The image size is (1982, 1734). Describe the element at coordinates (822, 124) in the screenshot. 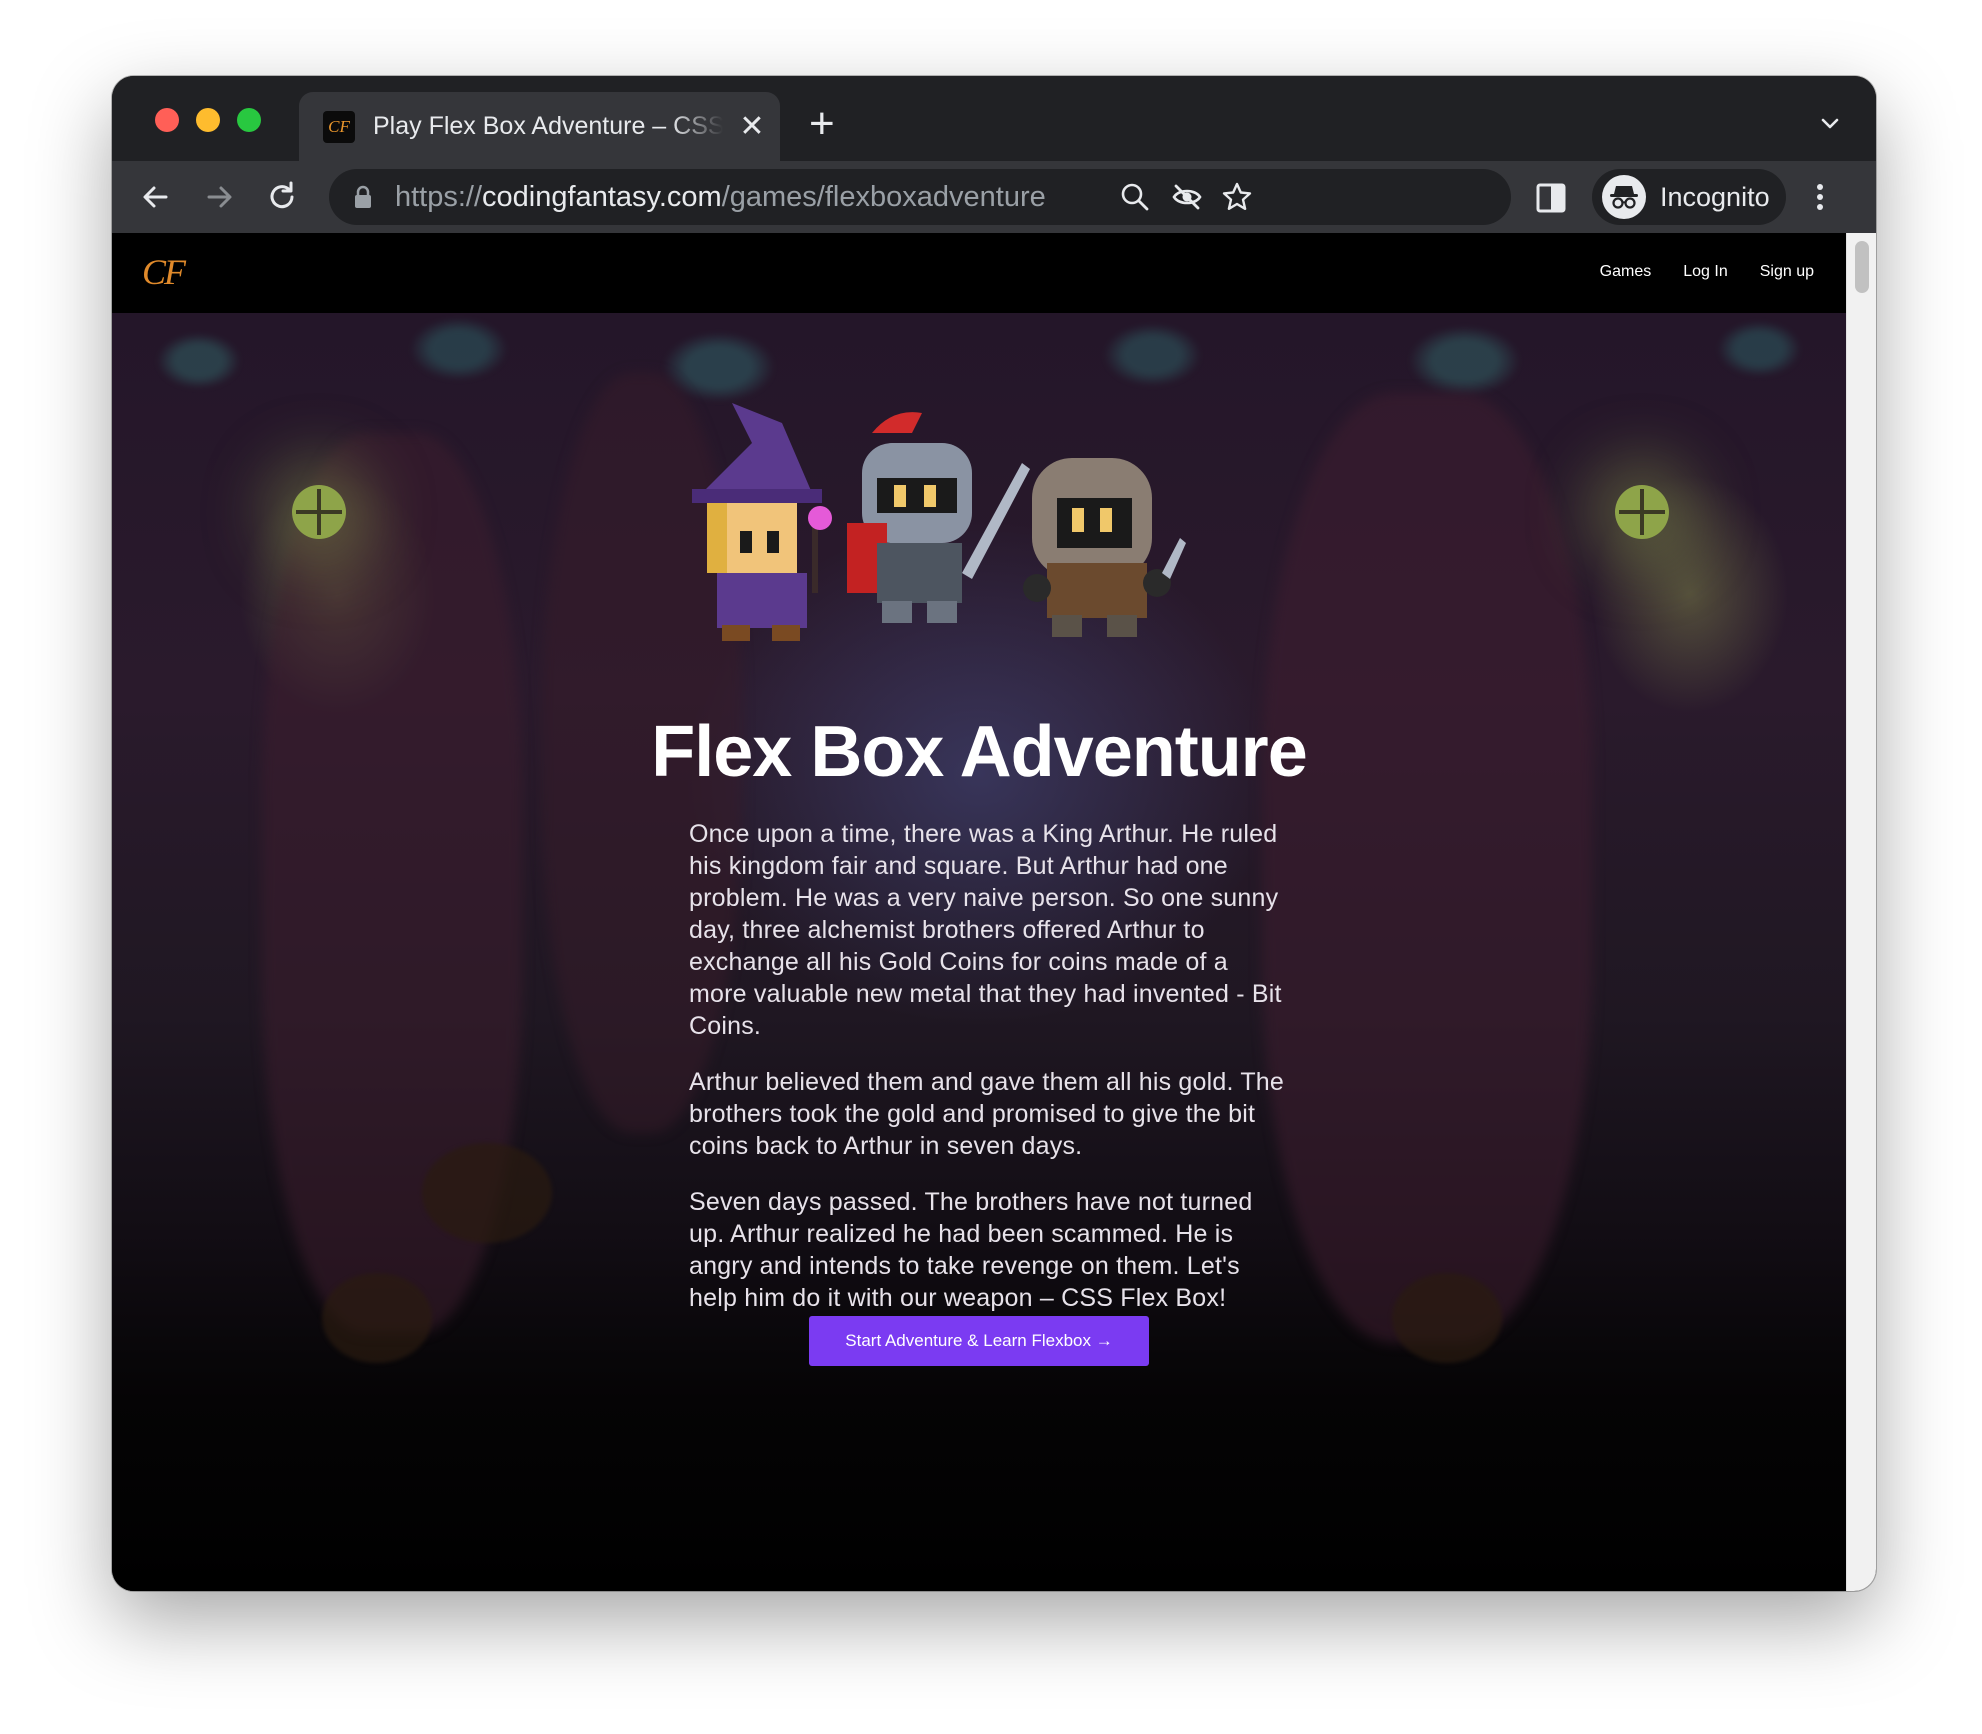

I see `new-tab-button: +` at that location.